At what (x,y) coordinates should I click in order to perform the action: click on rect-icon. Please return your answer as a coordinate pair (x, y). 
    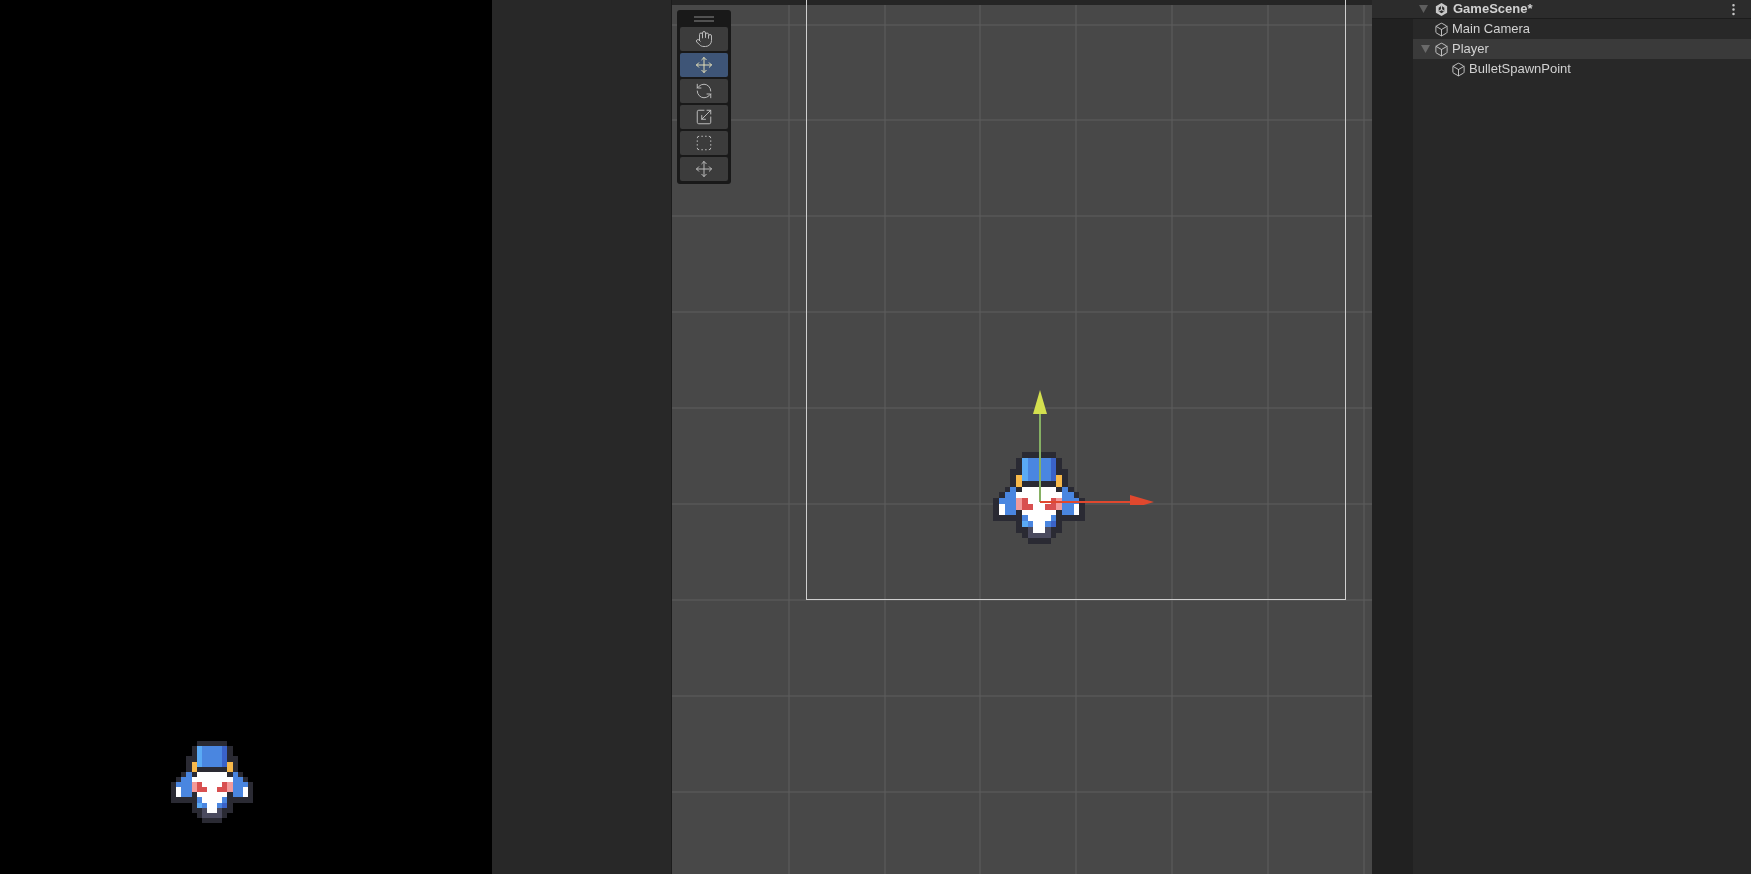
    Looking at the image, I should click on (704, 143).